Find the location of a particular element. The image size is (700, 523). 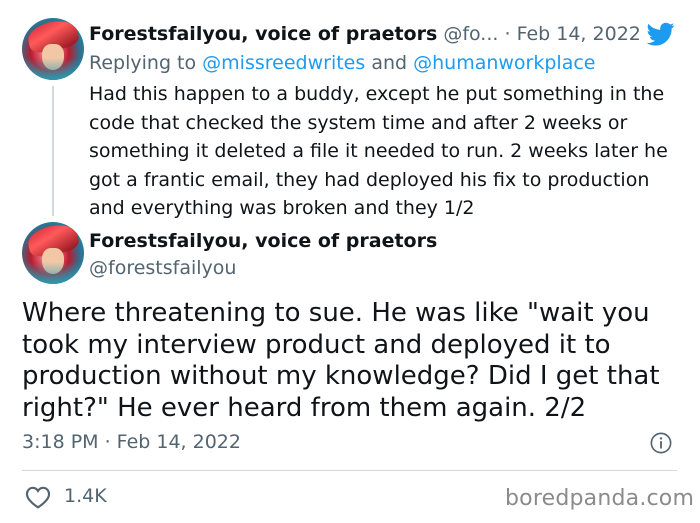

replying-to-label: Replying to is located at coordinates (143, 63).